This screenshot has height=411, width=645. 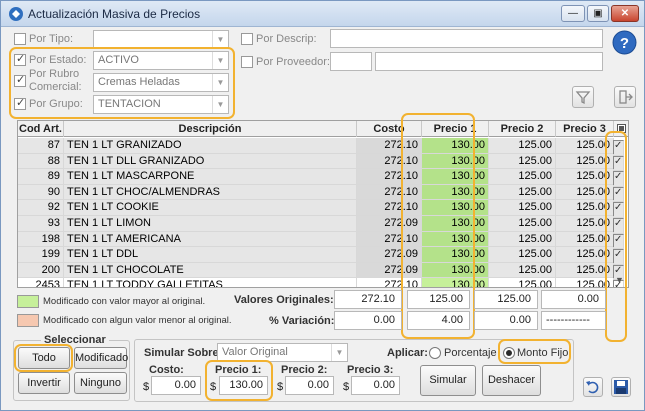 I want to click on close-button: ✕, so click(x=625, y=13).